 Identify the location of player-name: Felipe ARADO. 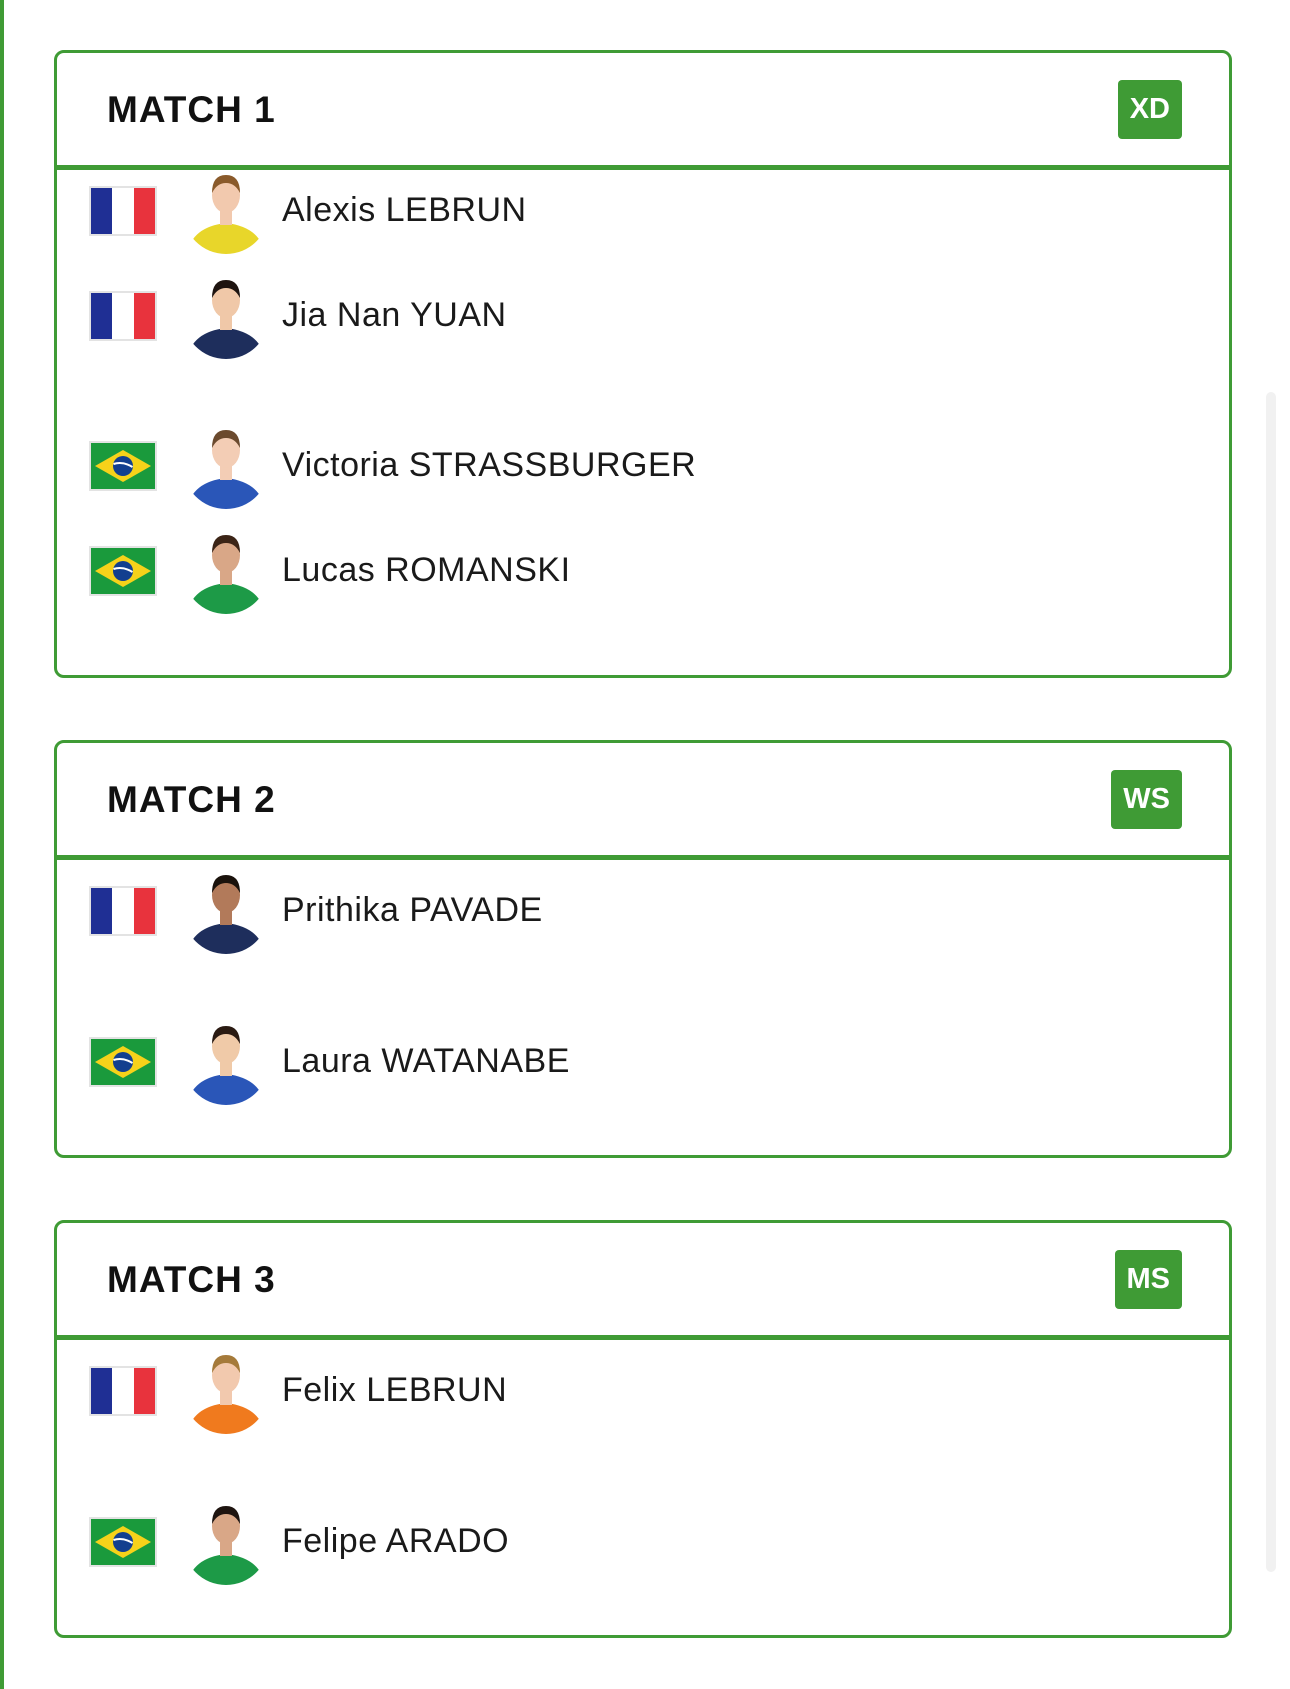
(395, 1541).